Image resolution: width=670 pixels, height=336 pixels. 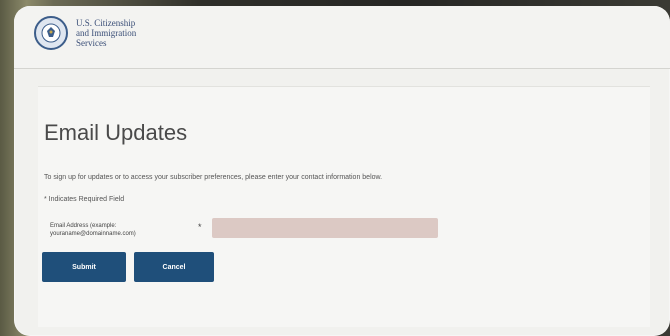 What do you see at coordinates (106, 33) in the screenshot?
I see `agency-line-2: and Immigration` at bounding box center [106, 33].